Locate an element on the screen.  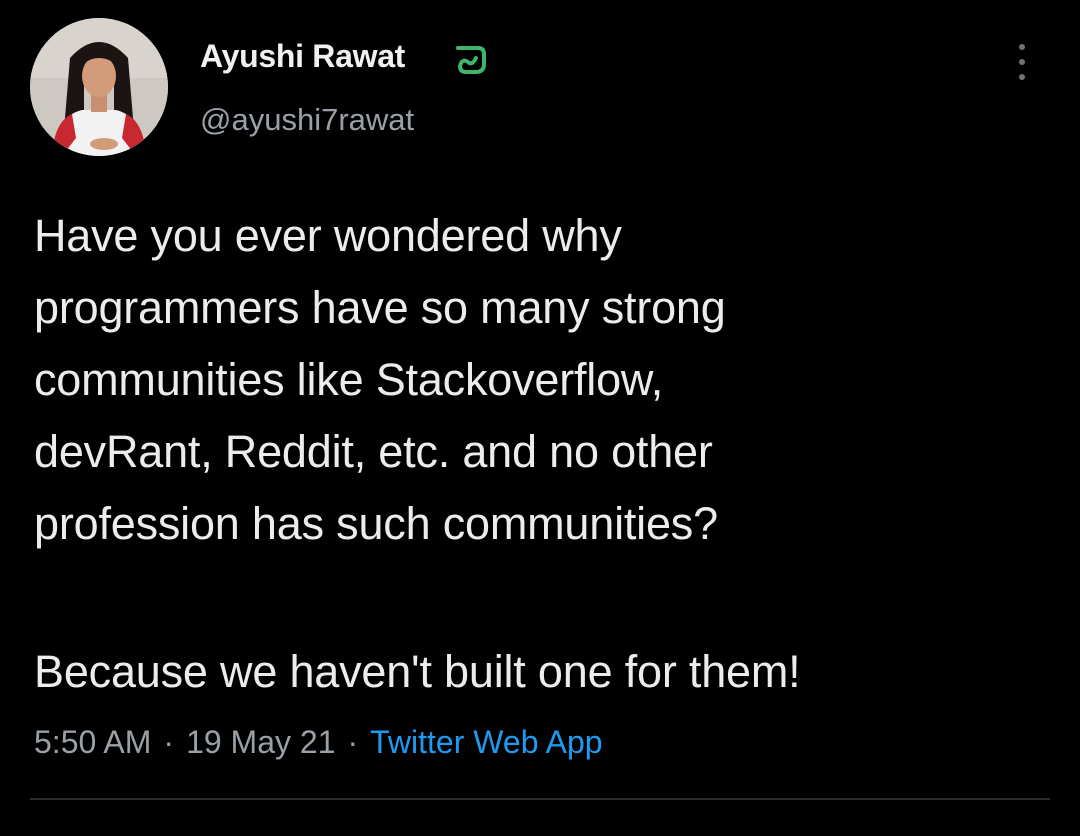
badge-icon is located at coordinates (471, 60).